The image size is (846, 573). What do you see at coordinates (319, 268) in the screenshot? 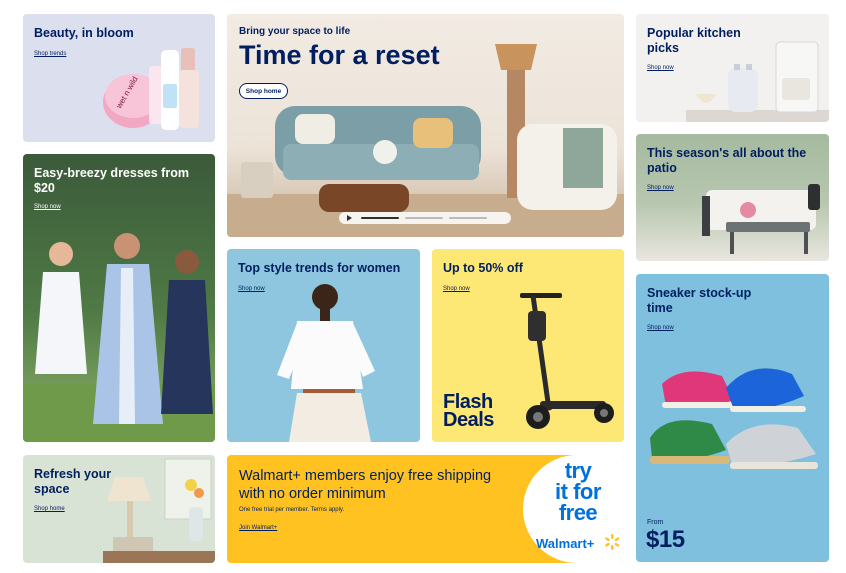
I see `style-title: Top style trends for women` at bounding box center [319, 268].